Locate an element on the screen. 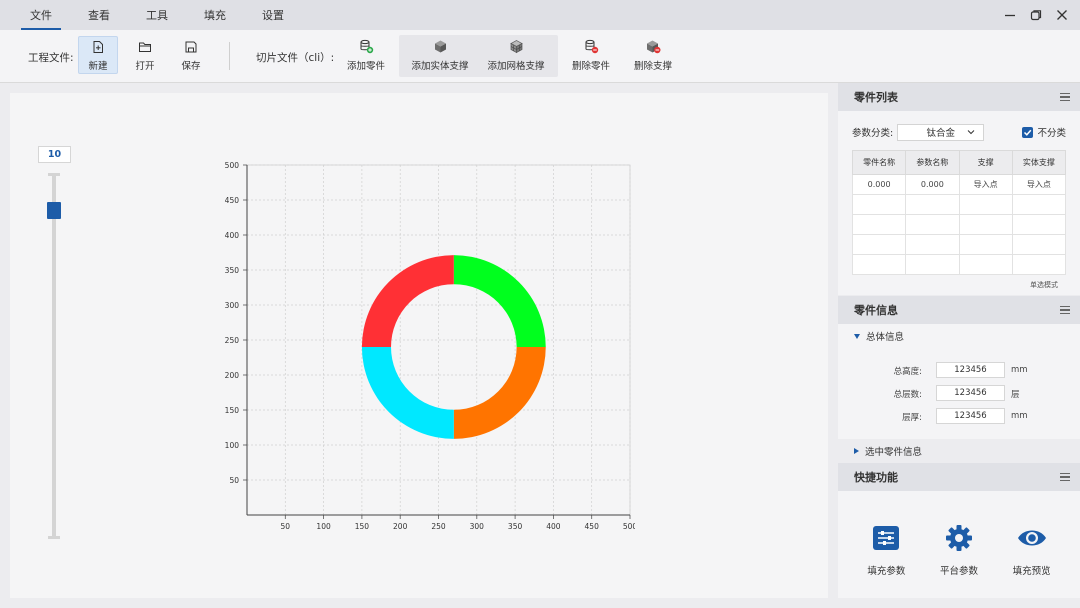 The width and height of the screenshot is (1080, 608). layer-slider-thumb is located at coordinates (54, 210).